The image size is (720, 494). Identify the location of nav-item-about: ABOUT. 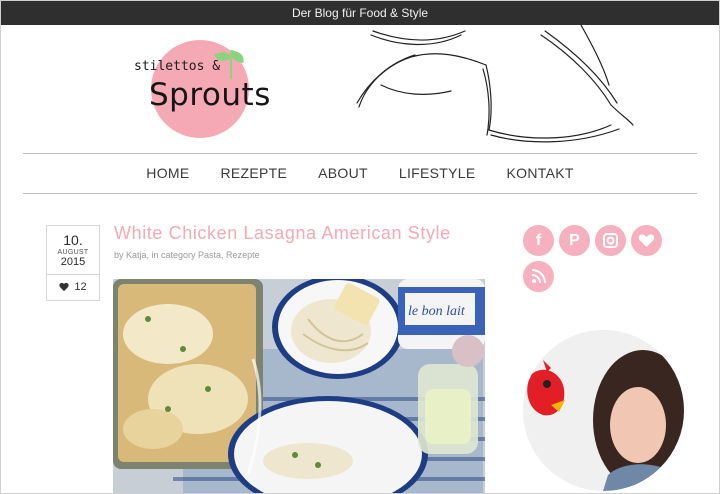
(343, 173).